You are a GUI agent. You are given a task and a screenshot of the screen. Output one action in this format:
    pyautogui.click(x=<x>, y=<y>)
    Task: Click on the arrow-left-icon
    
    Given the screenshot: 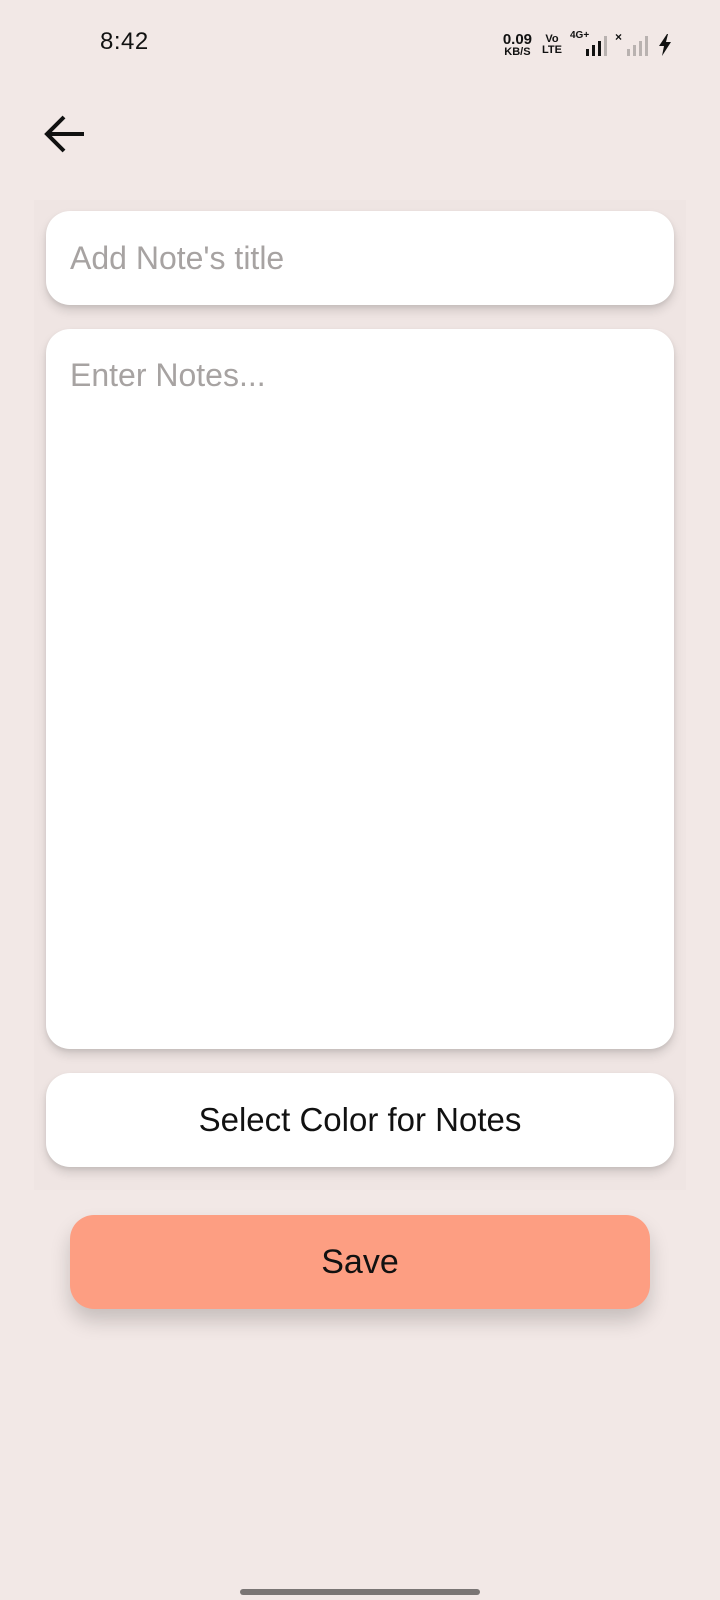 What is the action you would take?
    pyautogui.click(x=64, y=134)
    